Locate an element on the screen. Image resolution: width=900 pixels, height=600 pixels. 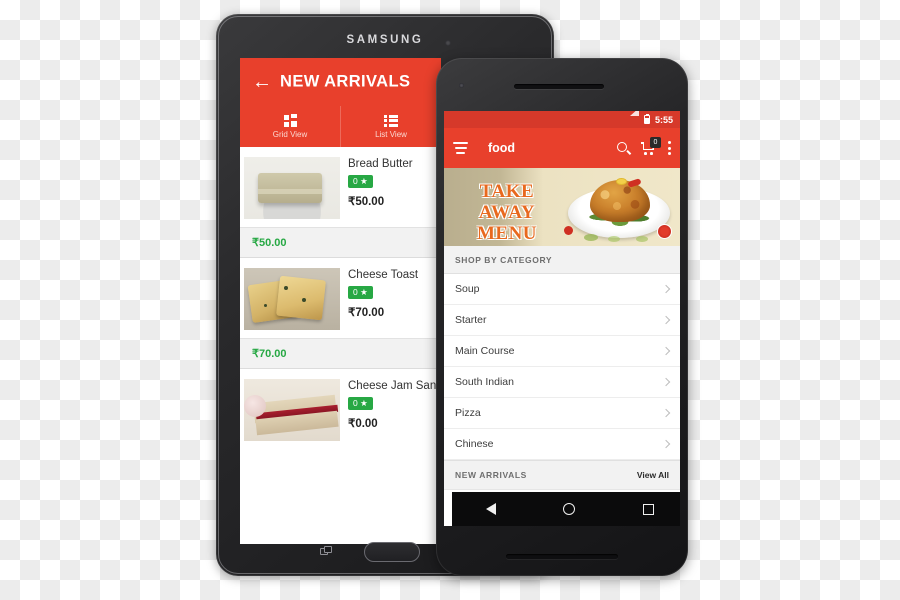
battery-icon is located at coordinates (646, 118).